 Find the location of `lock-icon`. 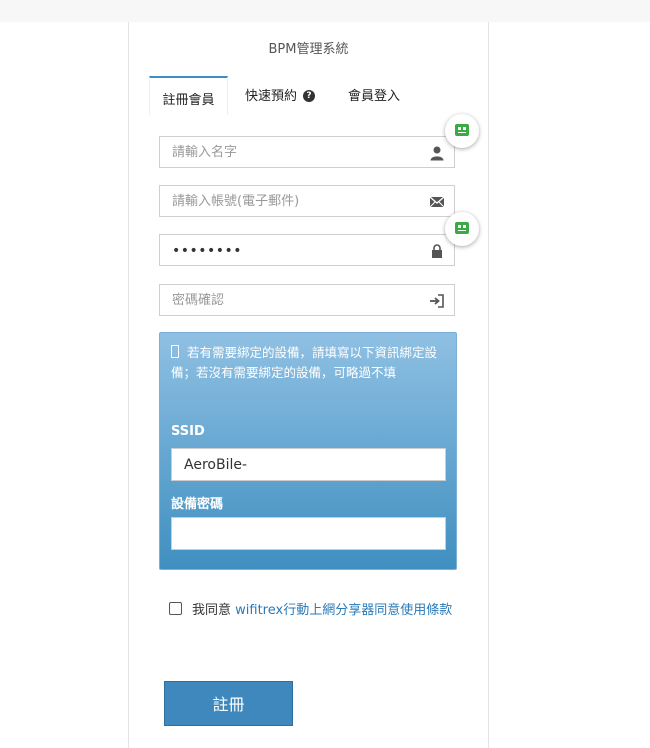

lock-icon is located at coordinates (437, 251).